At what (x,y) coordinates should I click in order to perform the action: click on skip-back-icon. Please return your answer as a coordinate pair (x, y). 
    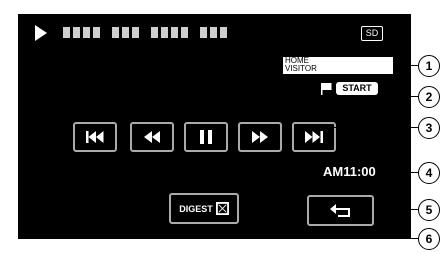
    Looking at the image, I should click on (95, 137).